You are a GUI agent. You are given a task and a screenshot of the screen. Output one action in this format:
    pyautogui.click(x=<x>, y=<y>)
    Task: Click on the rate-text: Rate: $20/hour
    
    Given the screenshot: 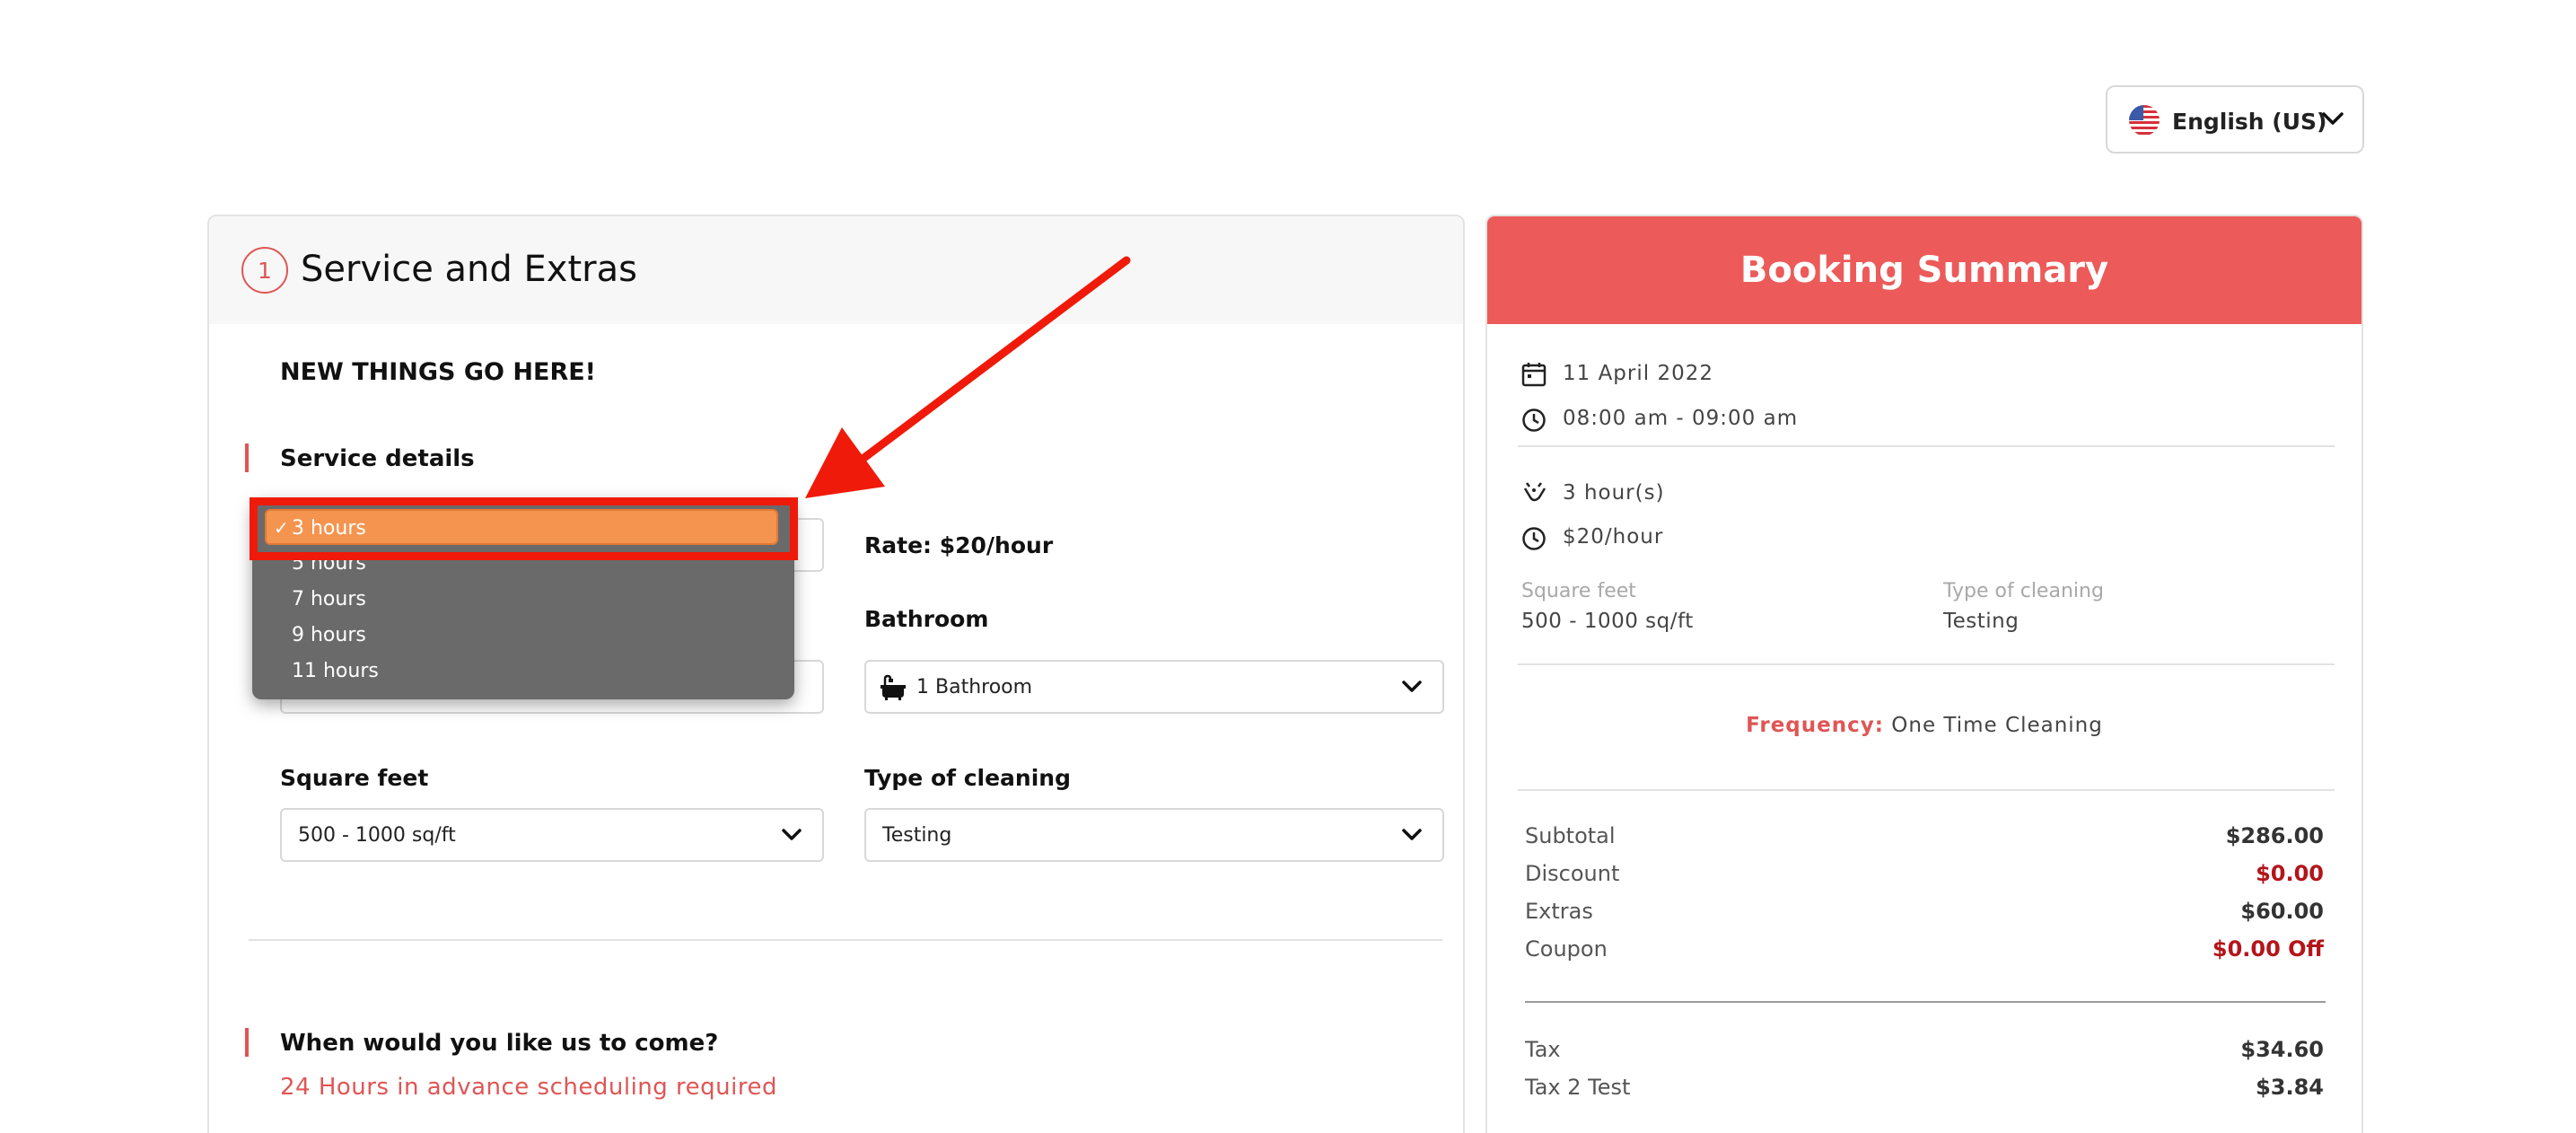 What is the action you would take?
    pyautogui.click(x=959, y=545)
    